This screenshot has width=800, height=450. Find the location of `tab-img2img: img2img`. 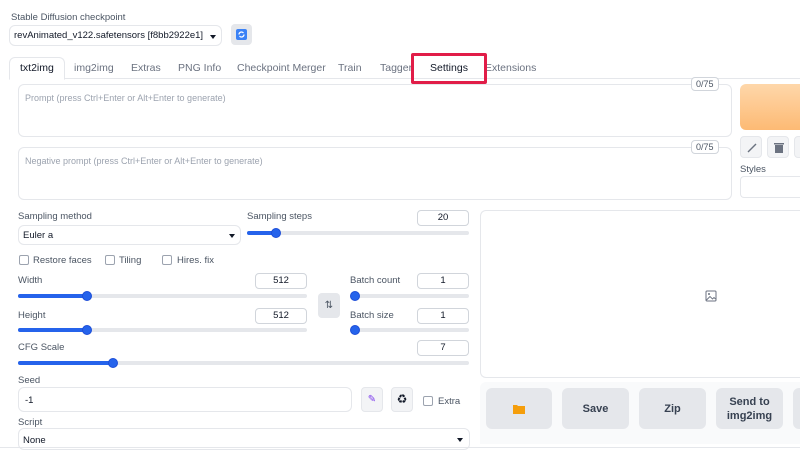

tab-img2img: img2img is located at coordinates (94, 68).